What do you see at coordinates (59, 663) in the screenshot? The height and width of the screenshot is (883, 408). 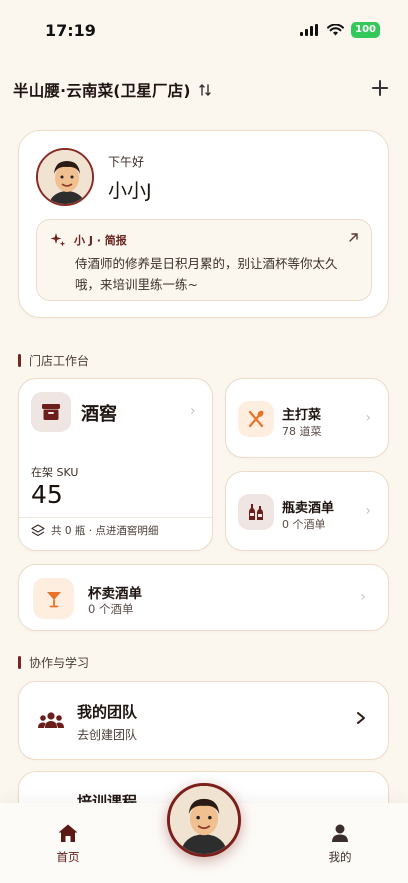 I see `section-collab-label: 协作与学习` at bounding box center [59, 663].